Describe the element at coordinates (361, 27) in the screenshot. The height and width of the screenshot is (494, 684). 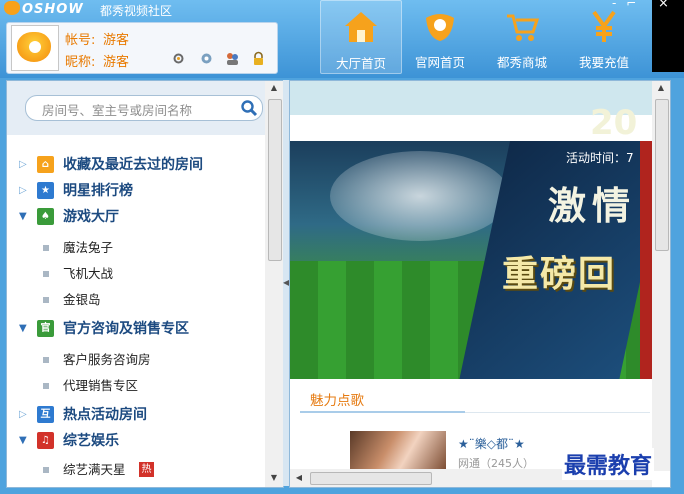
I see `home-icon` at that location.